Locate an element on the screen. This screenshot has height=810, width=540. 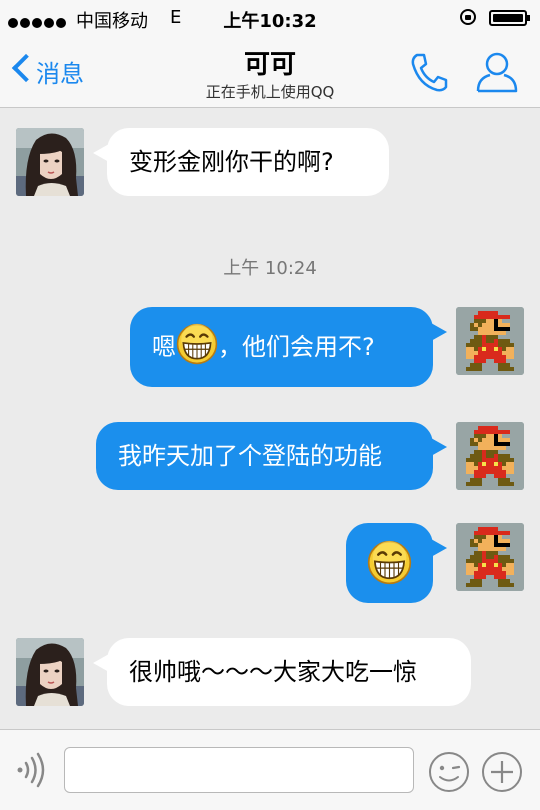
message-bubble-outgoing: 嗯 ，他们会用不? is located at coordinates (288, 347).